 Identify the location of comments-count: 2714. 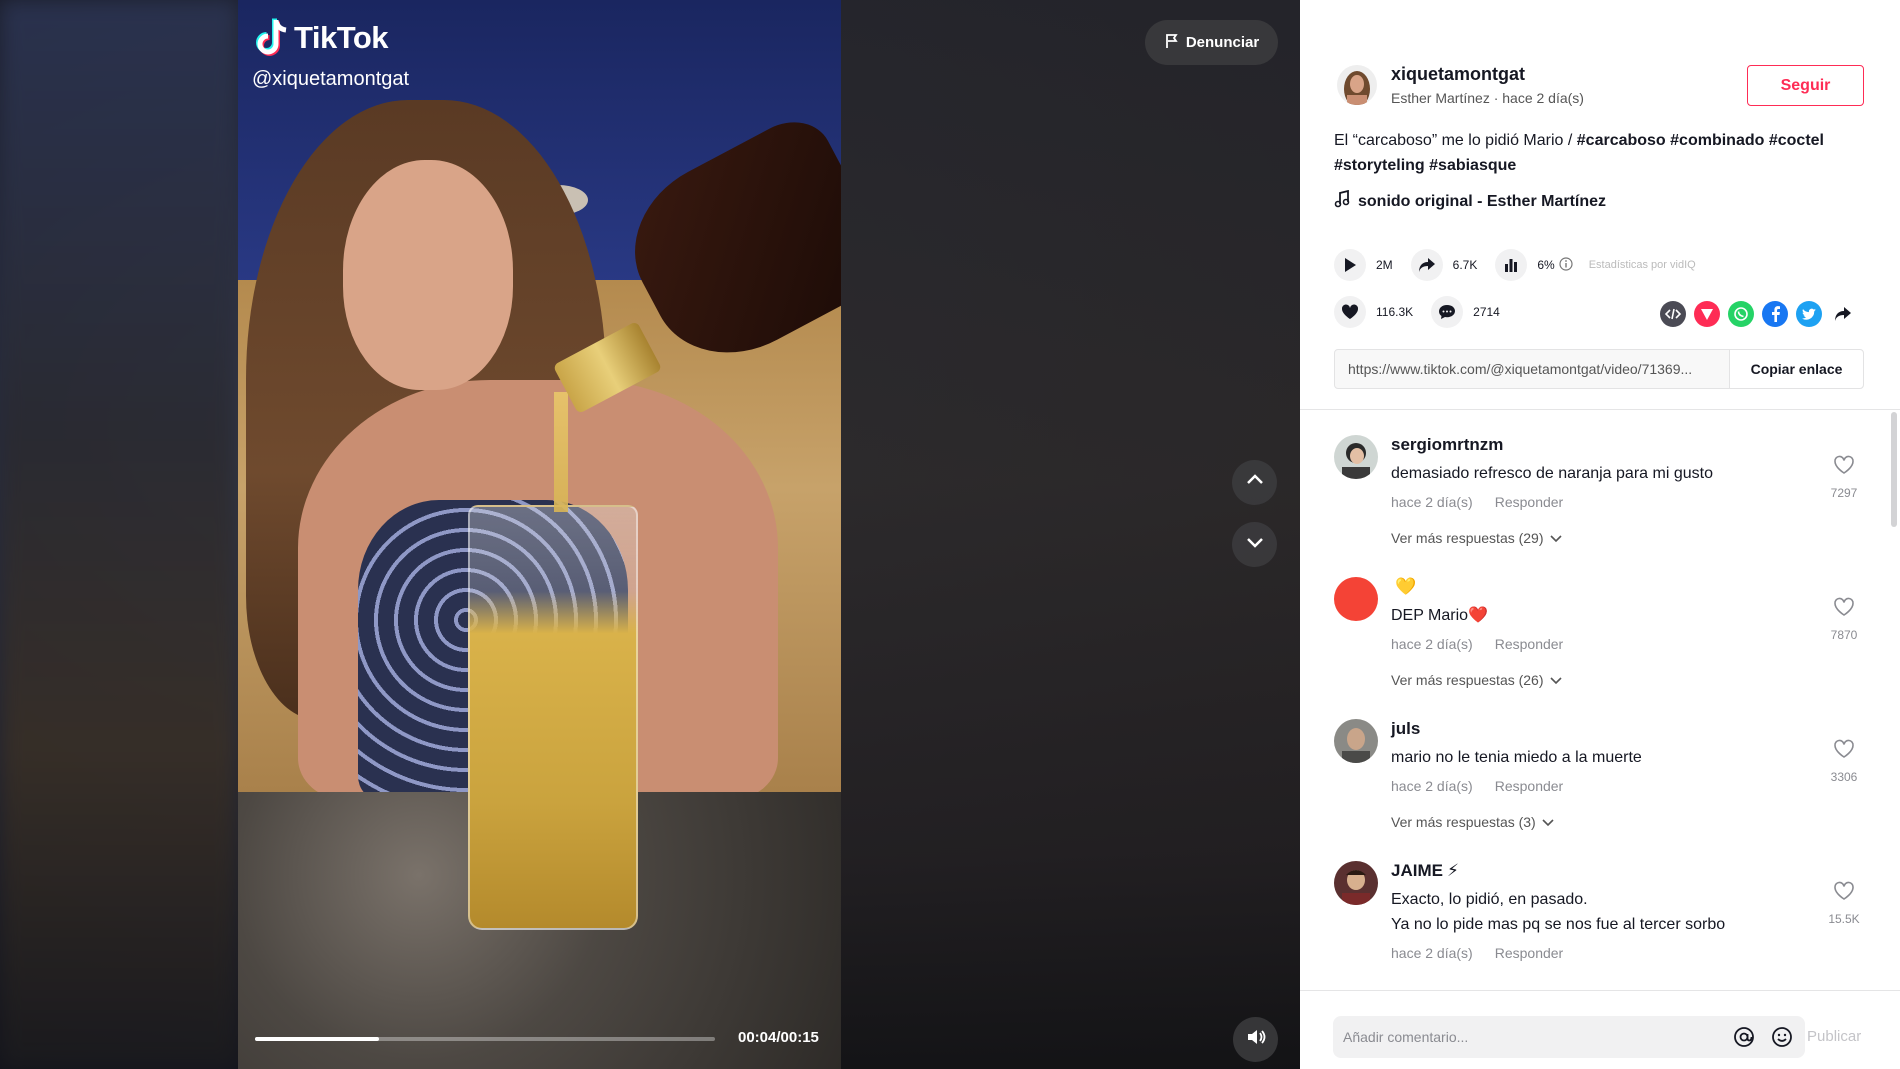
(1486, 312).